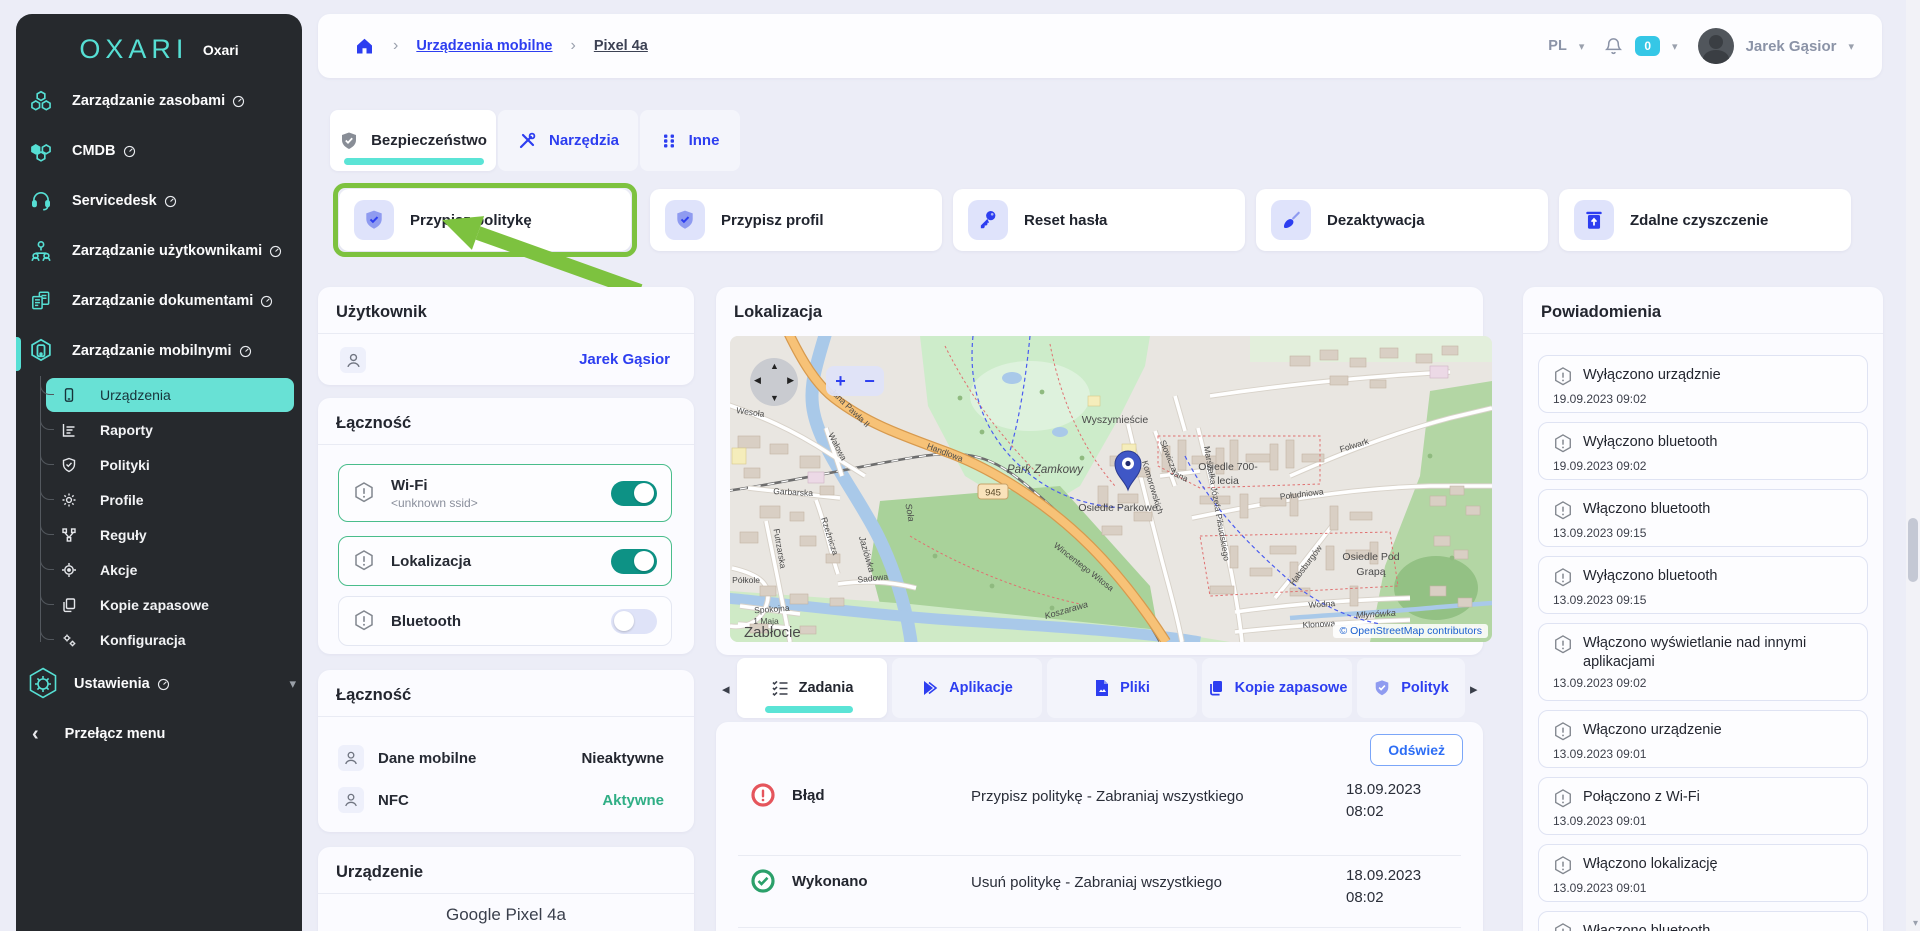 The width and height of the screenshot is (1920, 931). I want to click on sidebar-item-konfiguracja: Konfiguracja, so click(167, 639).